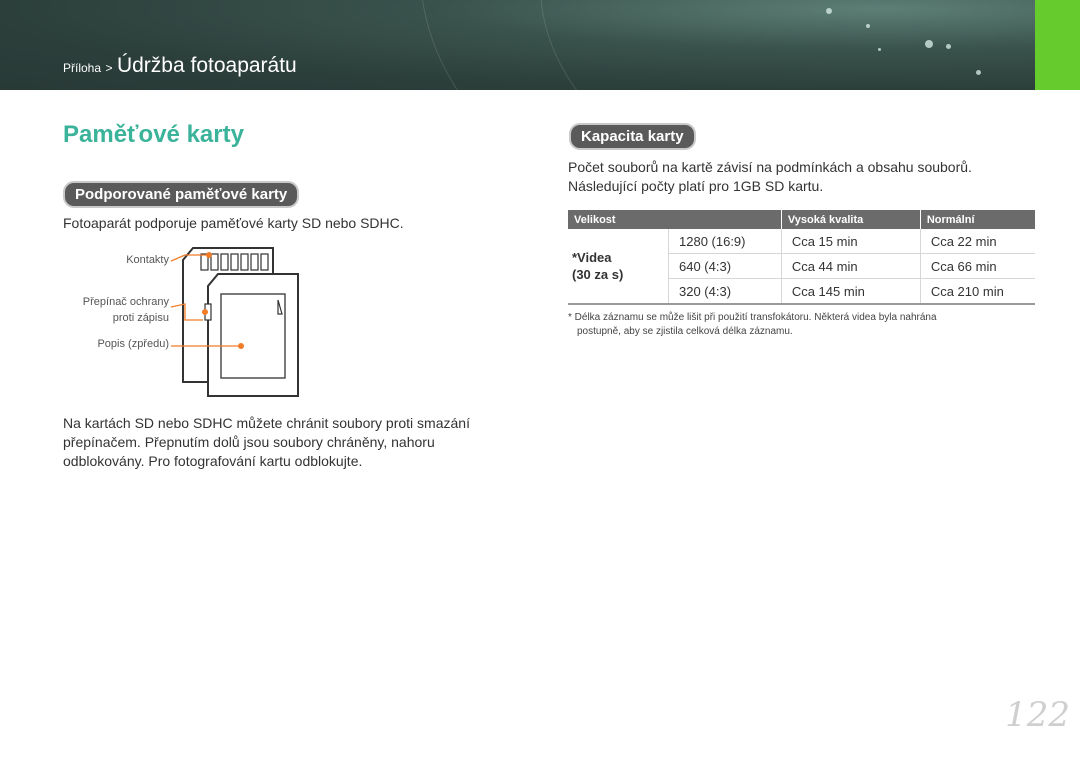 The image size is (1080, 765). I want to click on table-header-row: Velikost Vysoká kvalita Normální, so click(801, 219).